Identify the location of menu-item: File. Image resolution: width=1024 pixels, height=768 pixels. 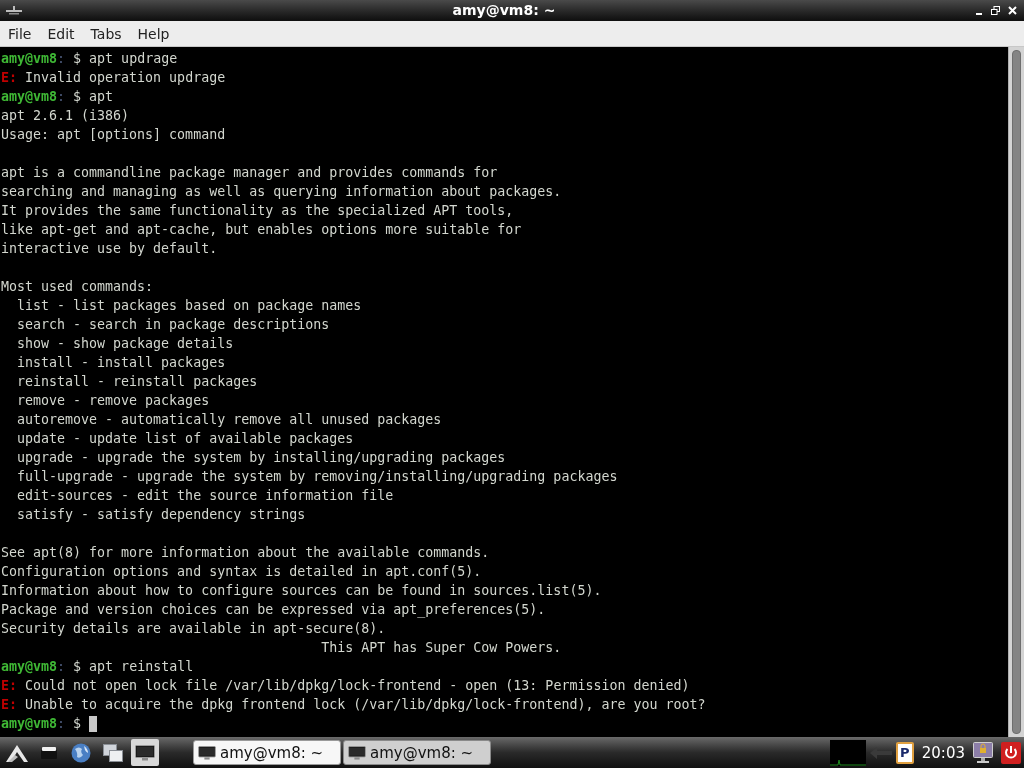
(20, 33).